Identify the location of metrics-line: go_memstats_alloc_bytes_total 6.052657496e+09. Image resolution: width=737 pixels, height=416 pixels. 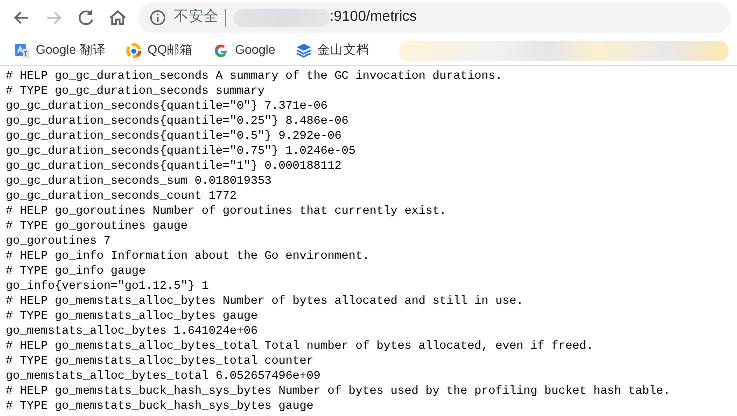
(164, 376).